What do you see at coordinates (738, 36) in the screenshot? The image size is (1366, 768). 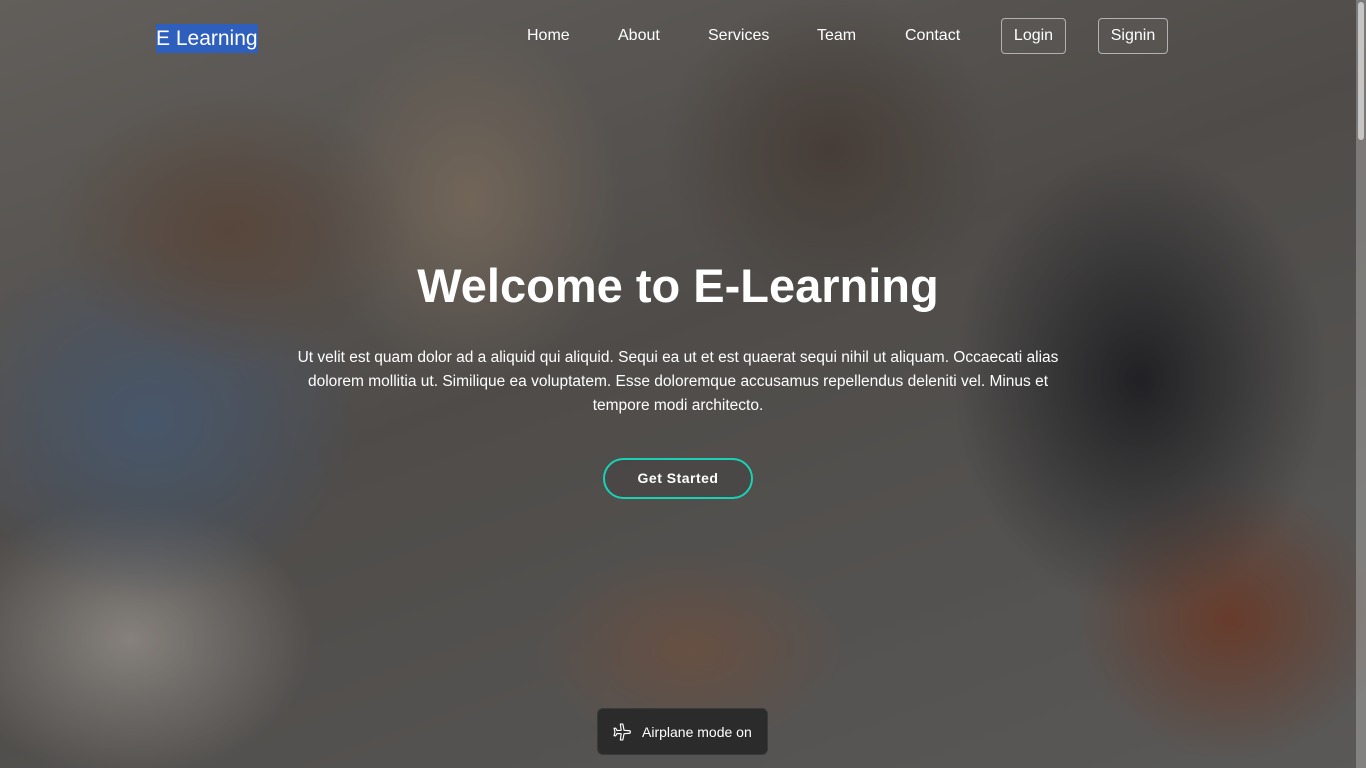 I see `nav-link-services: Services` at bounding box center [738, 36].